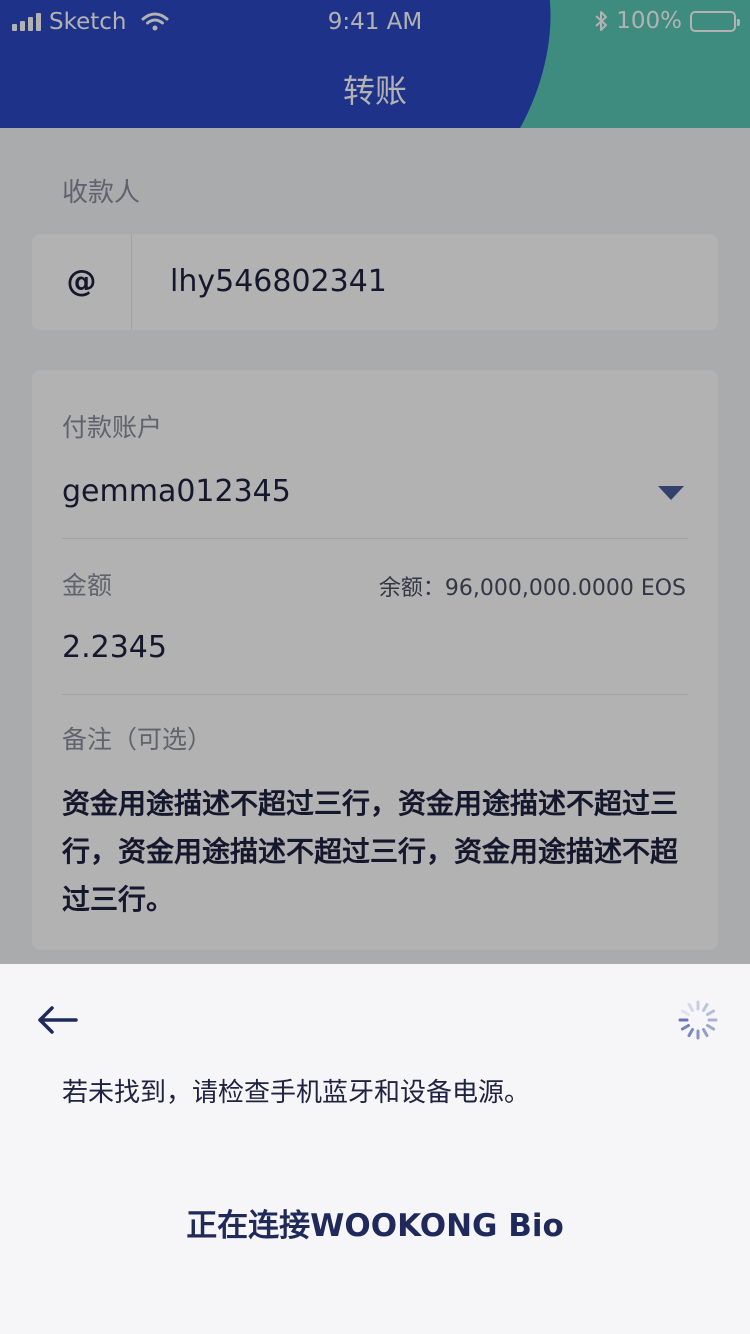 This screenshot has height=1334, width=750. I want to click on back-arrow-icon, so click(57, 1020).